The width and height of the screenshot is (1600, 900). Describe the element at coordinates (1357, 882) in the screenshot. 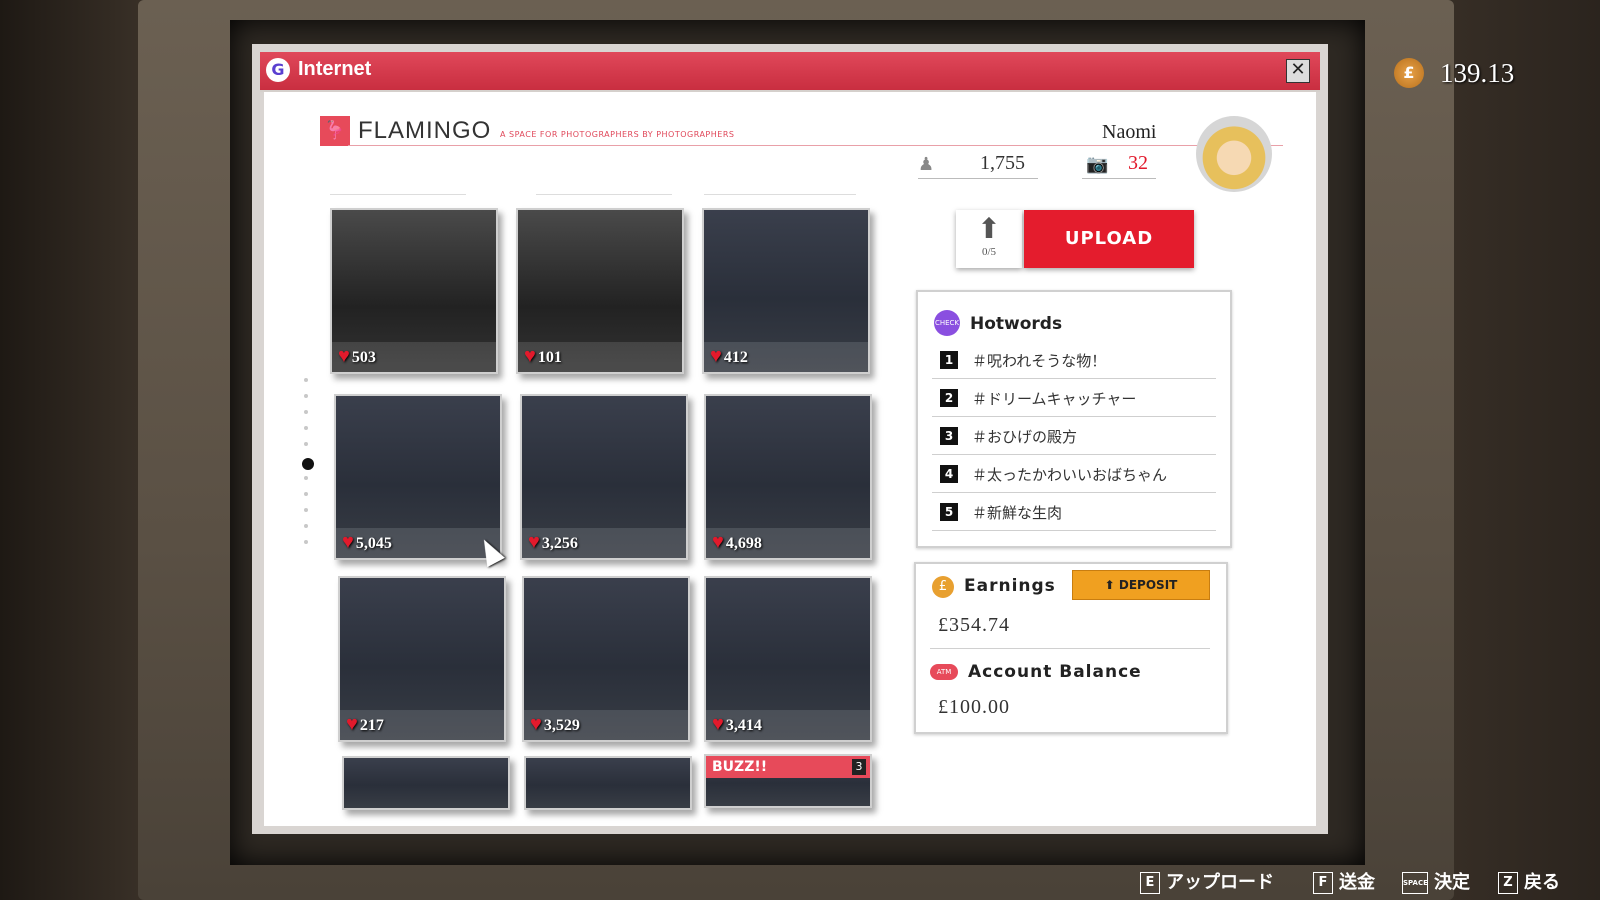

I see `hint-label: 送金` at that location.